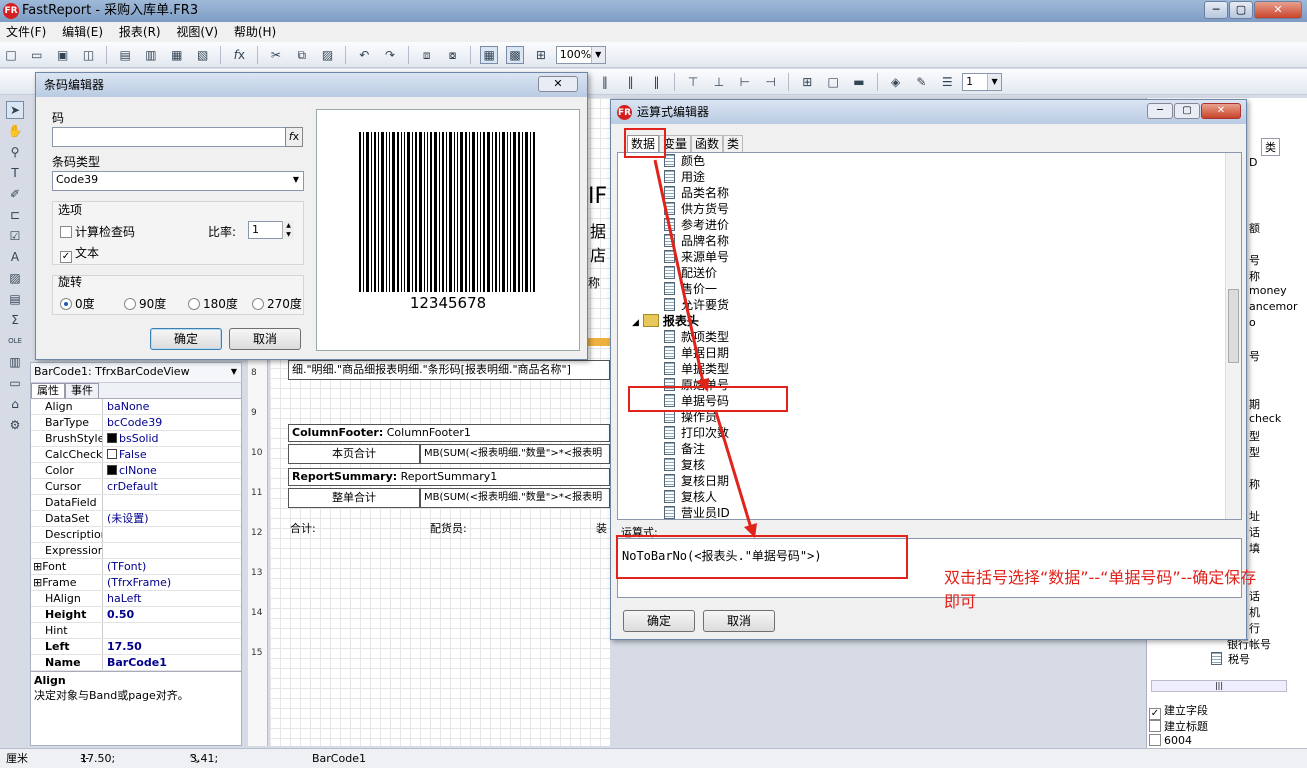  What do you see at coordinates (1100, 589) in the screenshot?
I see `annotation-instruction: 双击括号选择“数据”--“单据号码”--确定保存即可` at bounding box center [1100, 589].